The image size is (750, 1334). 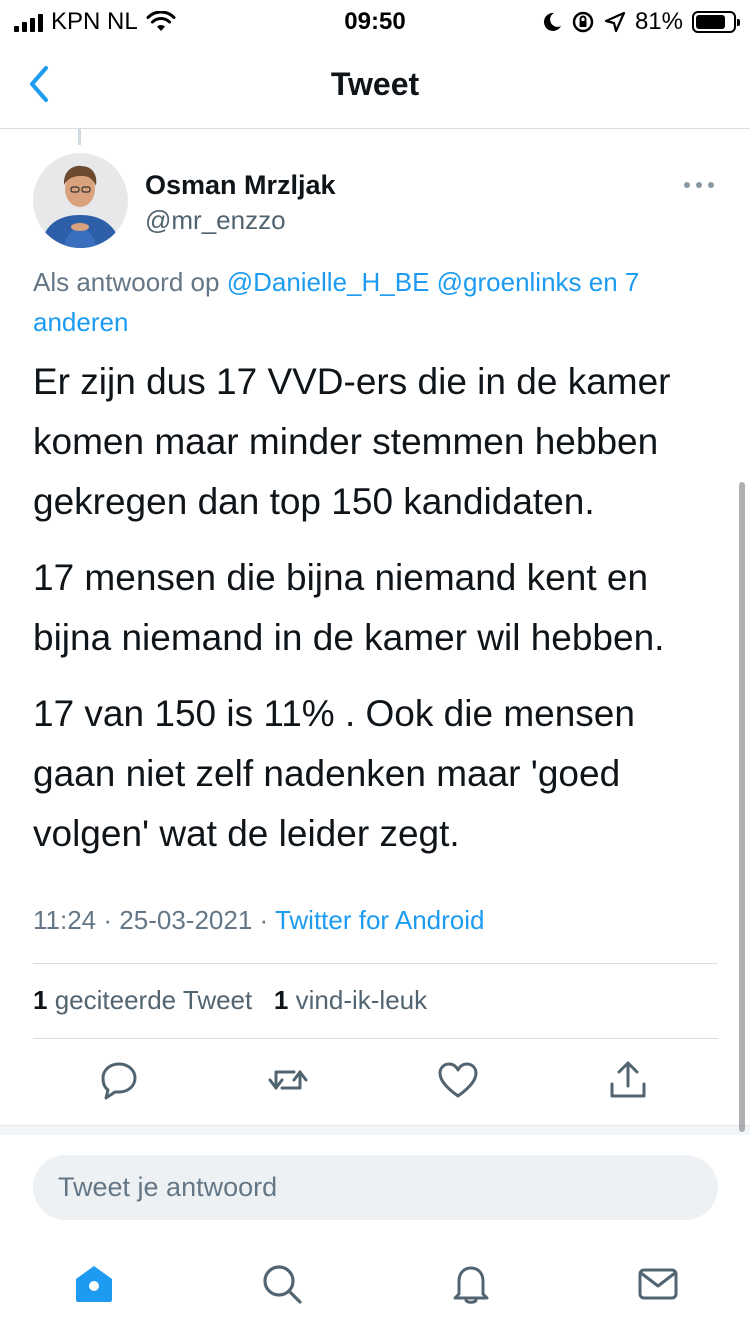 I want to click on scrollbar, so click(x=742, y=807).